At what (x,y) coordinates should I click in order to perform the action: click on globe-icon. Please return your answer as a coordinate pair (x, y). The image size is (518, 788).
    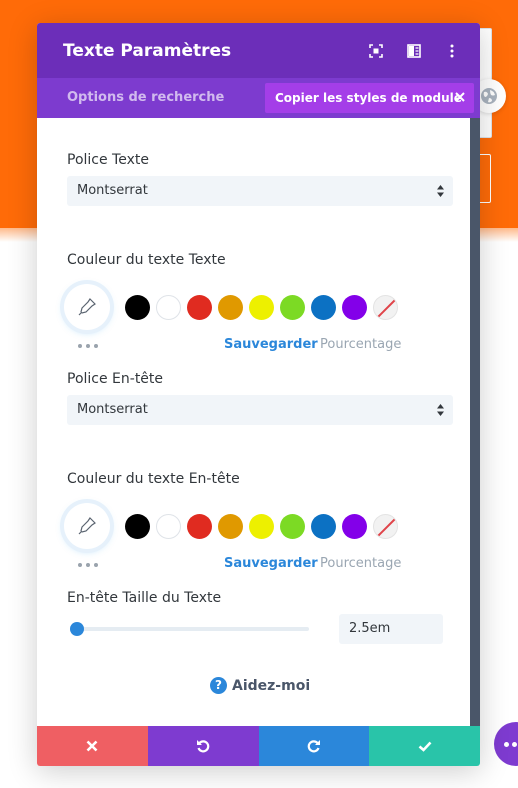
    Looking at the image, I should click on (489, 96).